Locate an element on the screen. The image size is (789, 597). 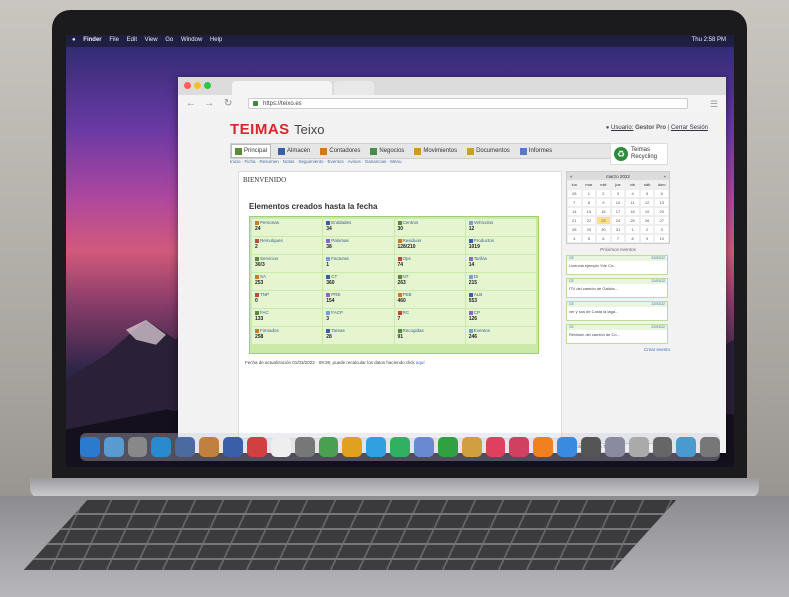
calendar-day: 12 is located at coordinates (647, 202).